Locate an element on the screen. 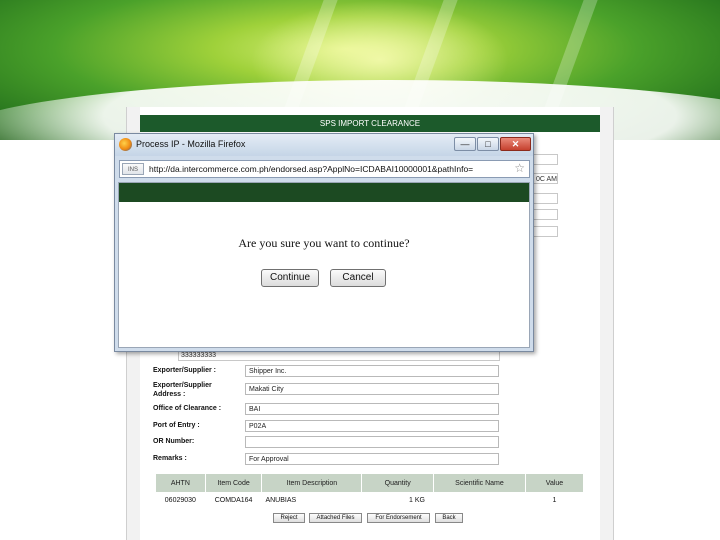  column-header: Scientific Name is located at coordinates (479, 483).